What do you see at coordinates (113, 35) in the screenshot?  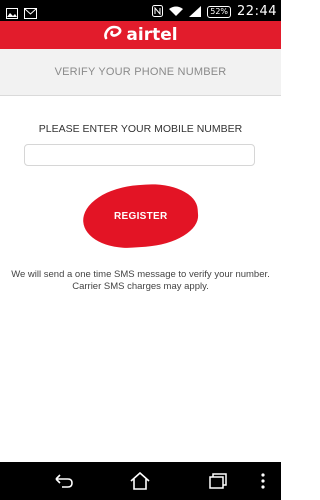 I see `airtel-swirl-icon` at bounding box center [113, 35].